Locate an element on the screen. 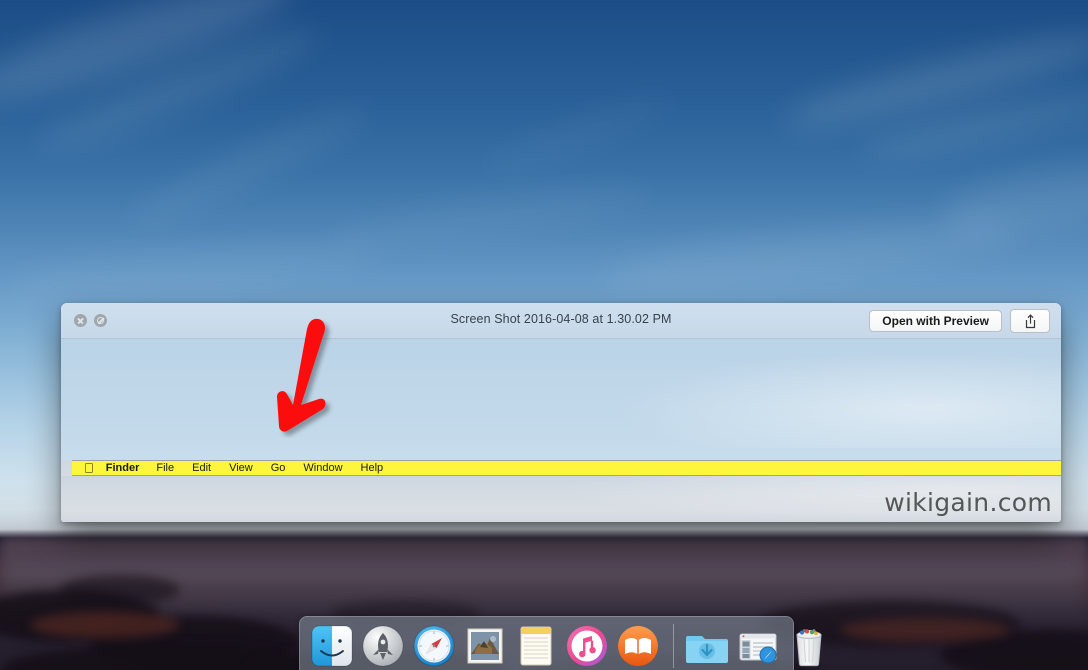 The height and width of the screenshot is (670, 1088). ibooks-icon is located at coordinates (638, 646).